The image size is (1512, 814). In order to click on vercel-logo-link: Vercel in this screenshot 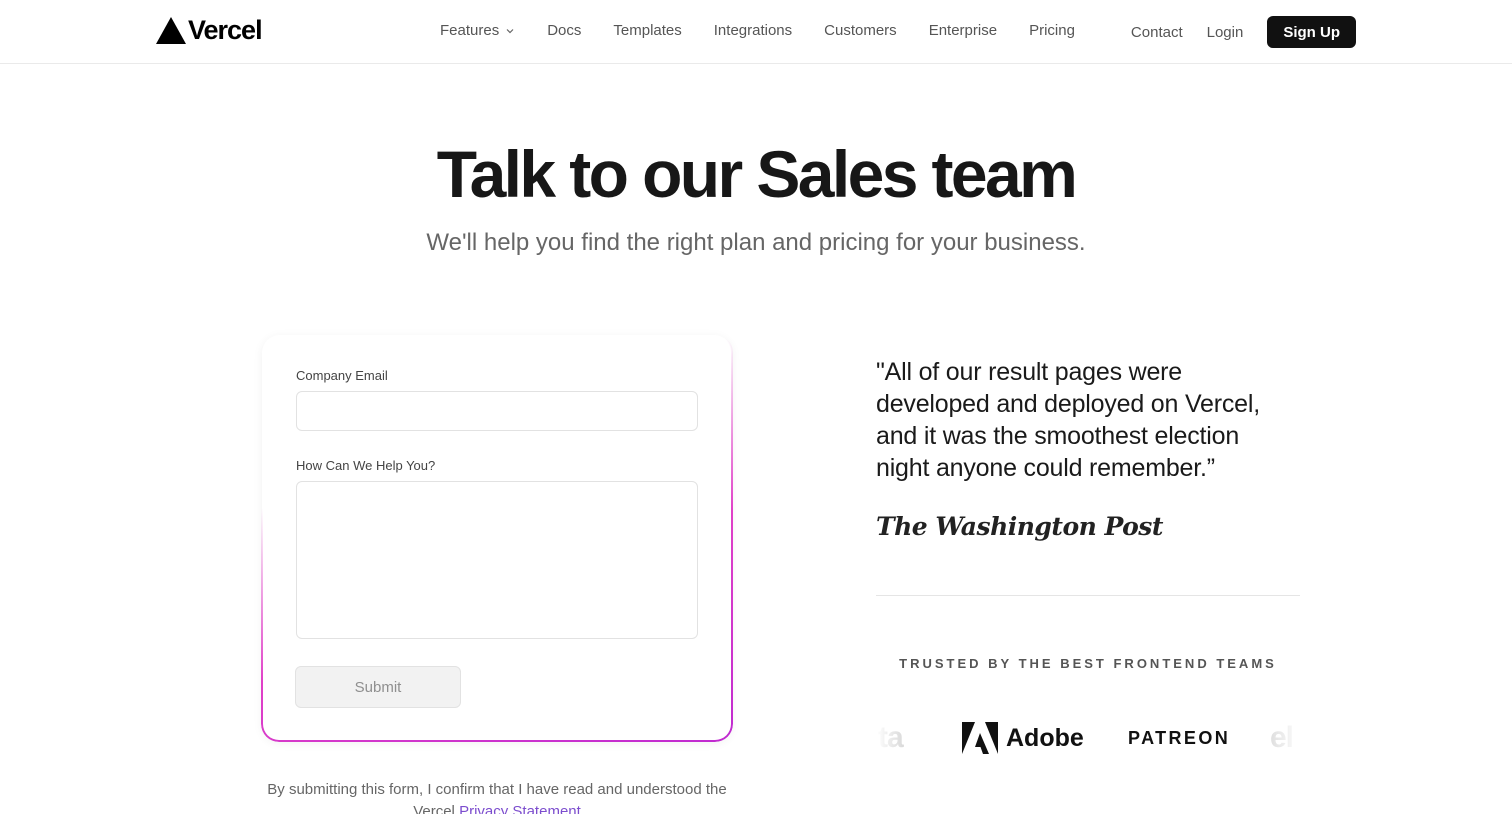, I will do `click(209, 30)`.